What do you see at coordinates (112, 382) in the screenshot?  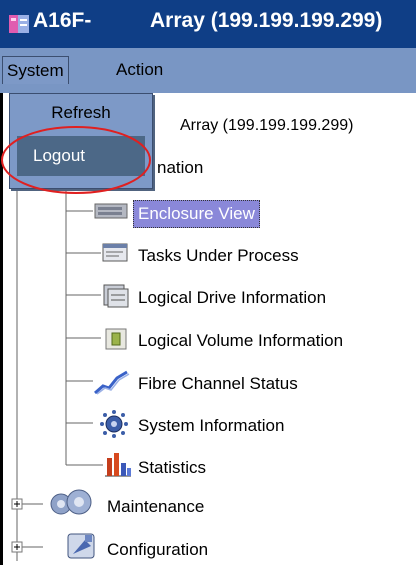 I see `fibre-channel-icon` at bounding box center [112, 382].